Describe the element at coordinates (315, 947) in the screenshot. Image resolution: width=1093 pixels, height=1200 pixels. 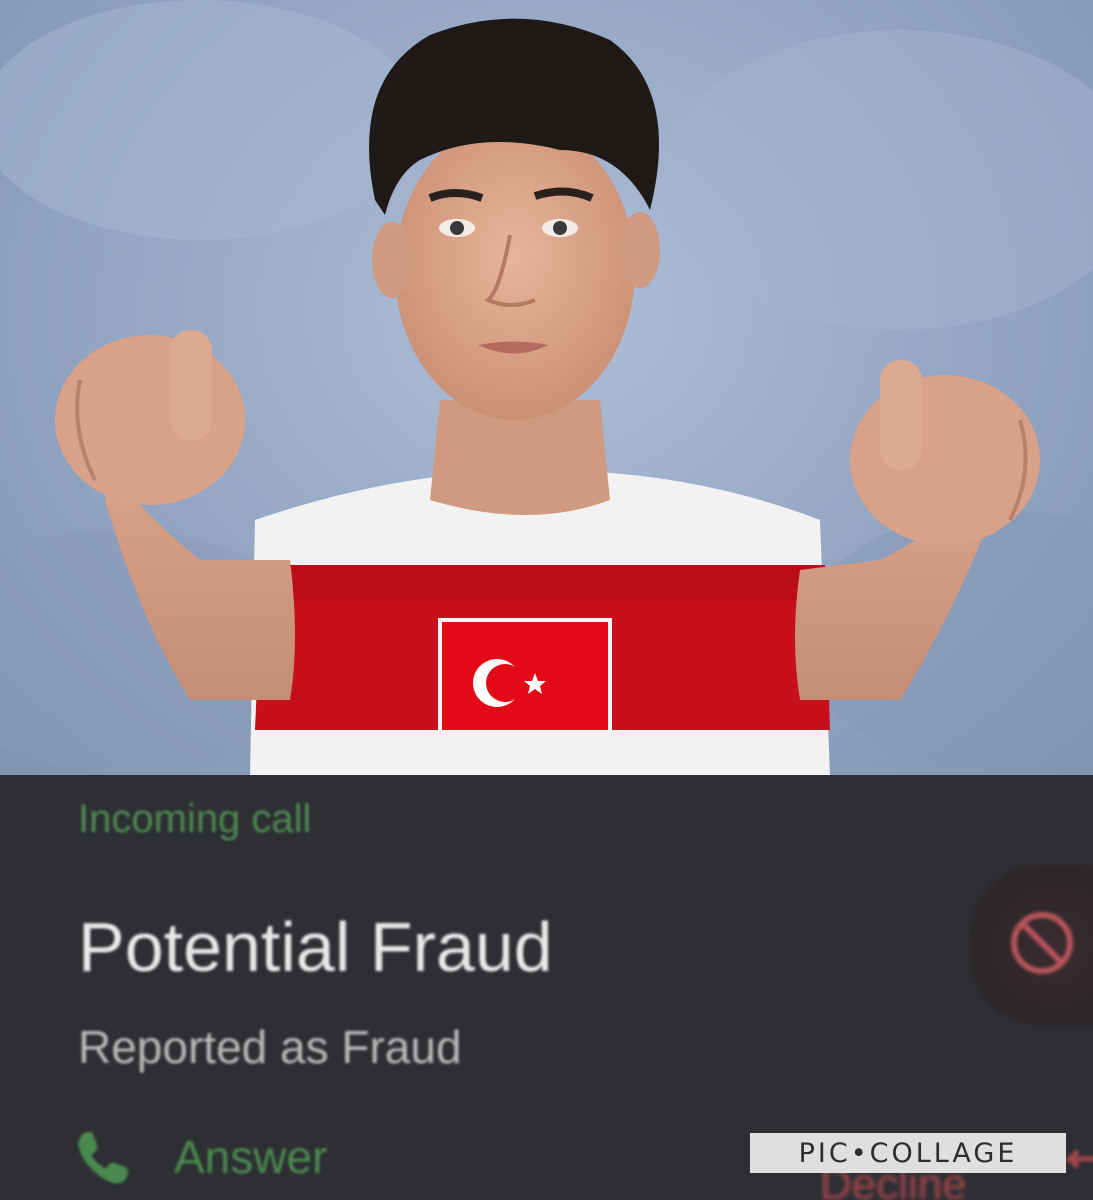
I see `caller-name: Potential Fraud` at that location.